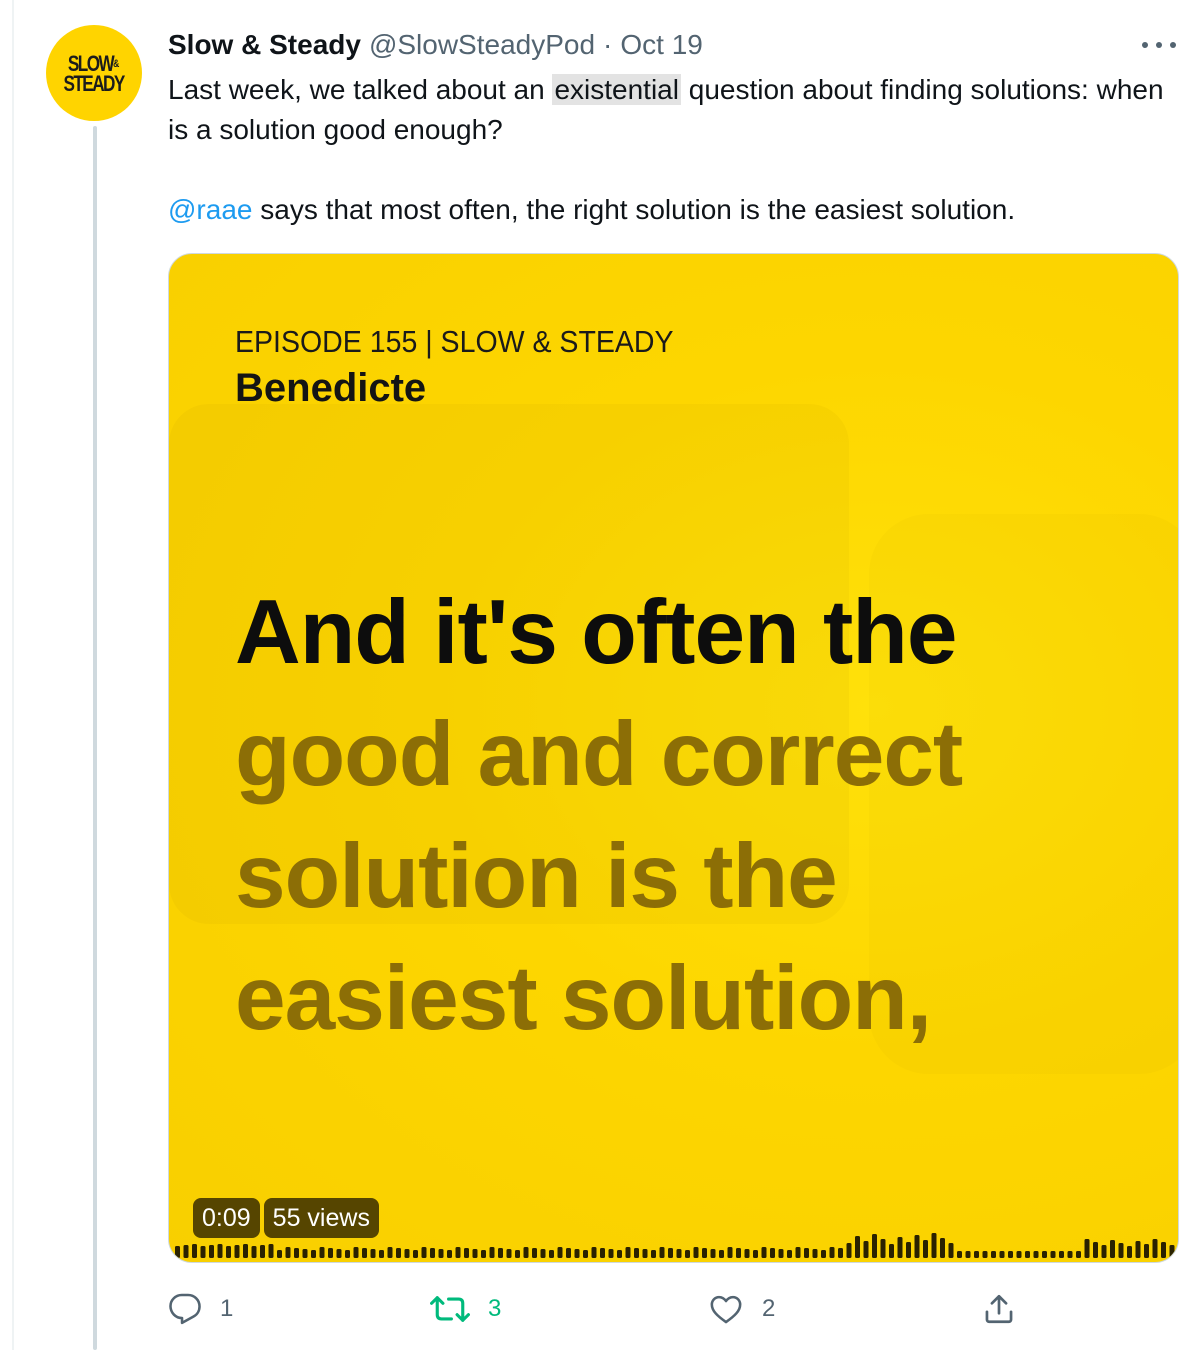  Describe the element at coordinates (331, 388) in the screenshot. I see `episode-guest: Benedicte` at that location.